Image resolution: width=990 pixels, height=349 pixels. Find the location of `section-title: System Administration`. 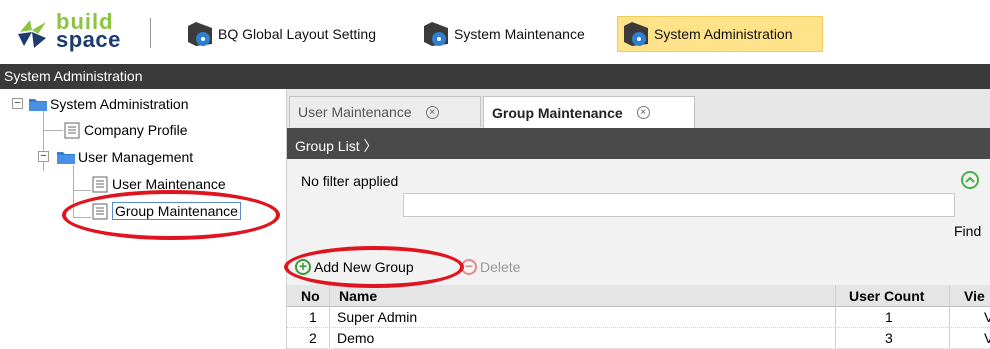

section-title: System Administration is located at coordinates (495, 76).